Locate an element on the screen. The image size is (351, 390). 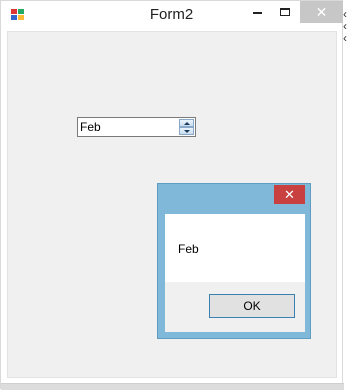
minimize-button is located at coordinates (257, 12).